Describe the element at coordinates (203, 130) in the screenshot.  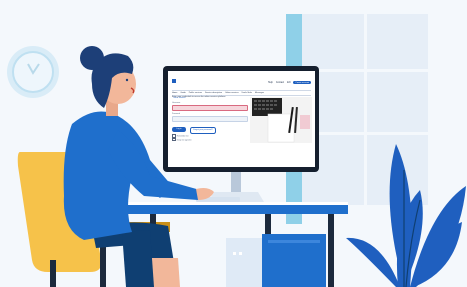
I see `forgot-password-button: Forgot your password?` at that location.